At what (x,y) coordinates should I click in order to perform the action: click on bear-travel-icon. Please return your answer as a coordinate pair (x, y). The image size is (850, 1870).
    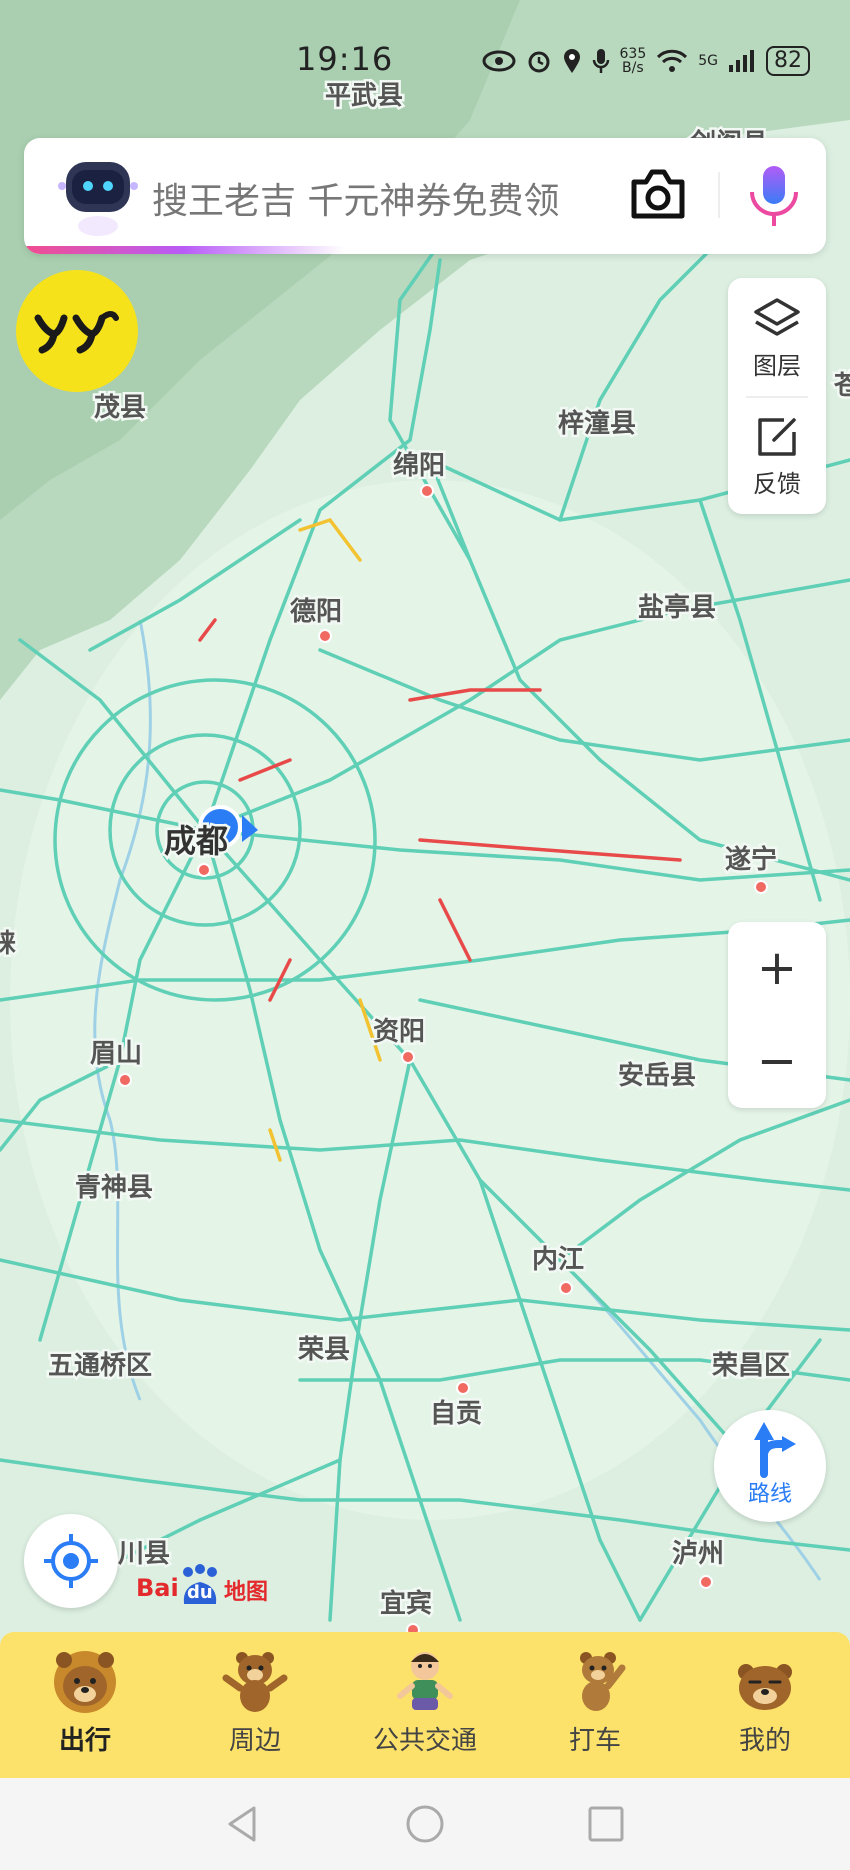
    Looking at the image, I should click on (85, 1682).